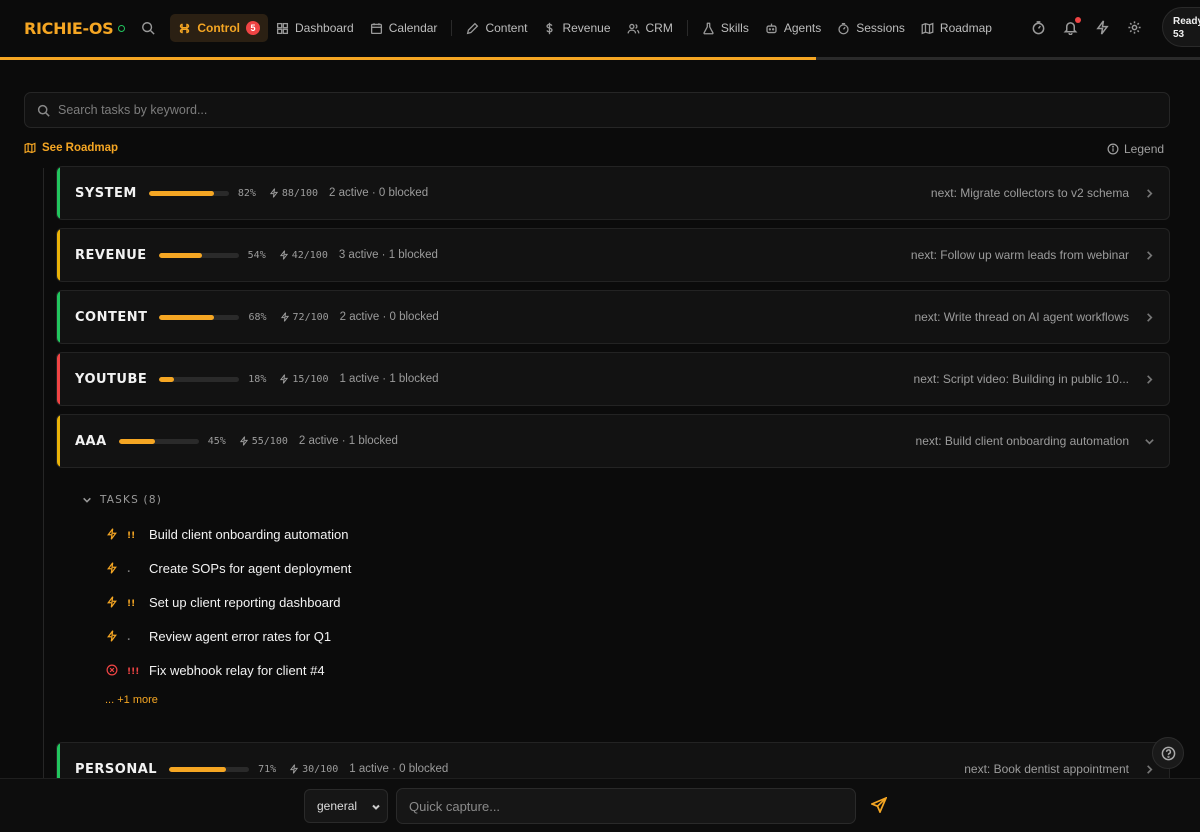 This screenshot has height=832, width=1200. I want to click on nav-revenue: Revenue, so click(576, 28).